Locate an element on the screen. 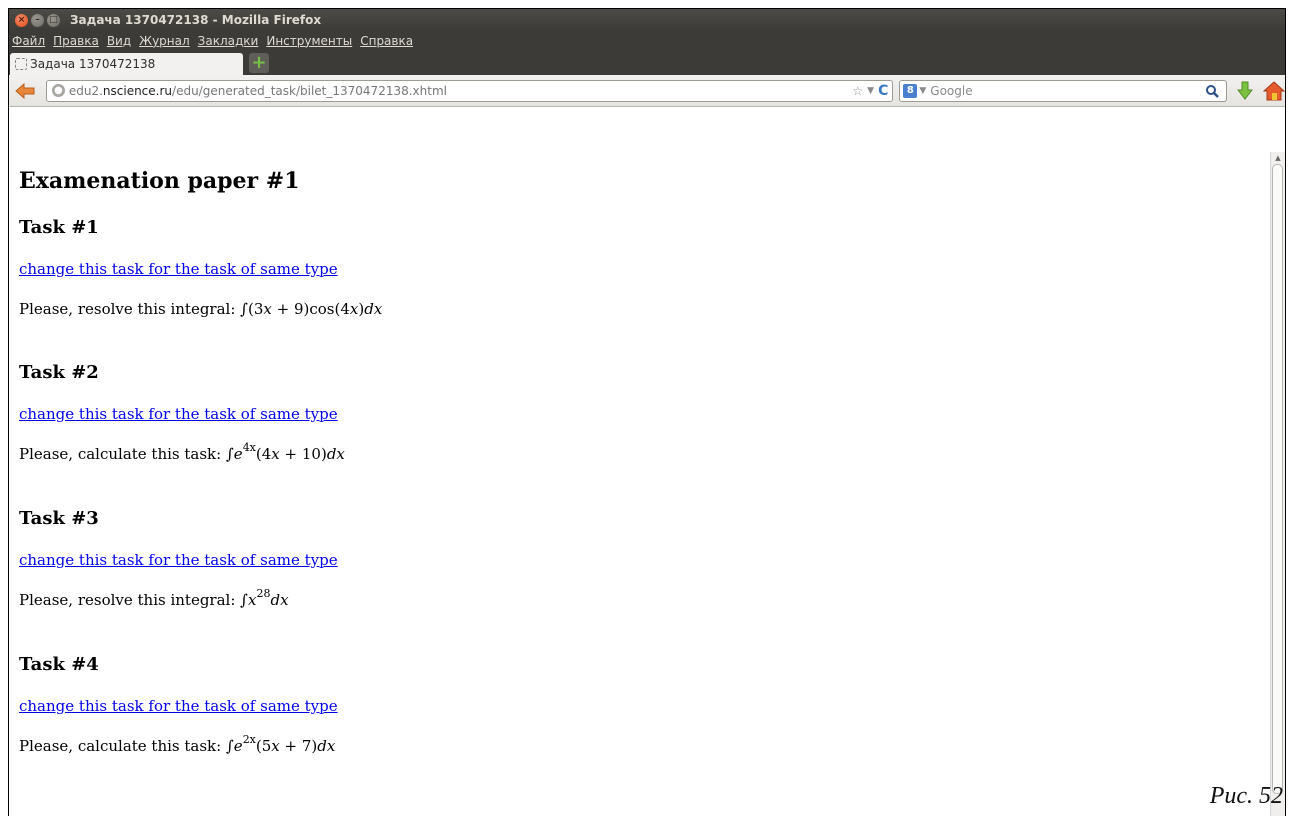  new-tab-button: + is located at coordinates (259, 63).